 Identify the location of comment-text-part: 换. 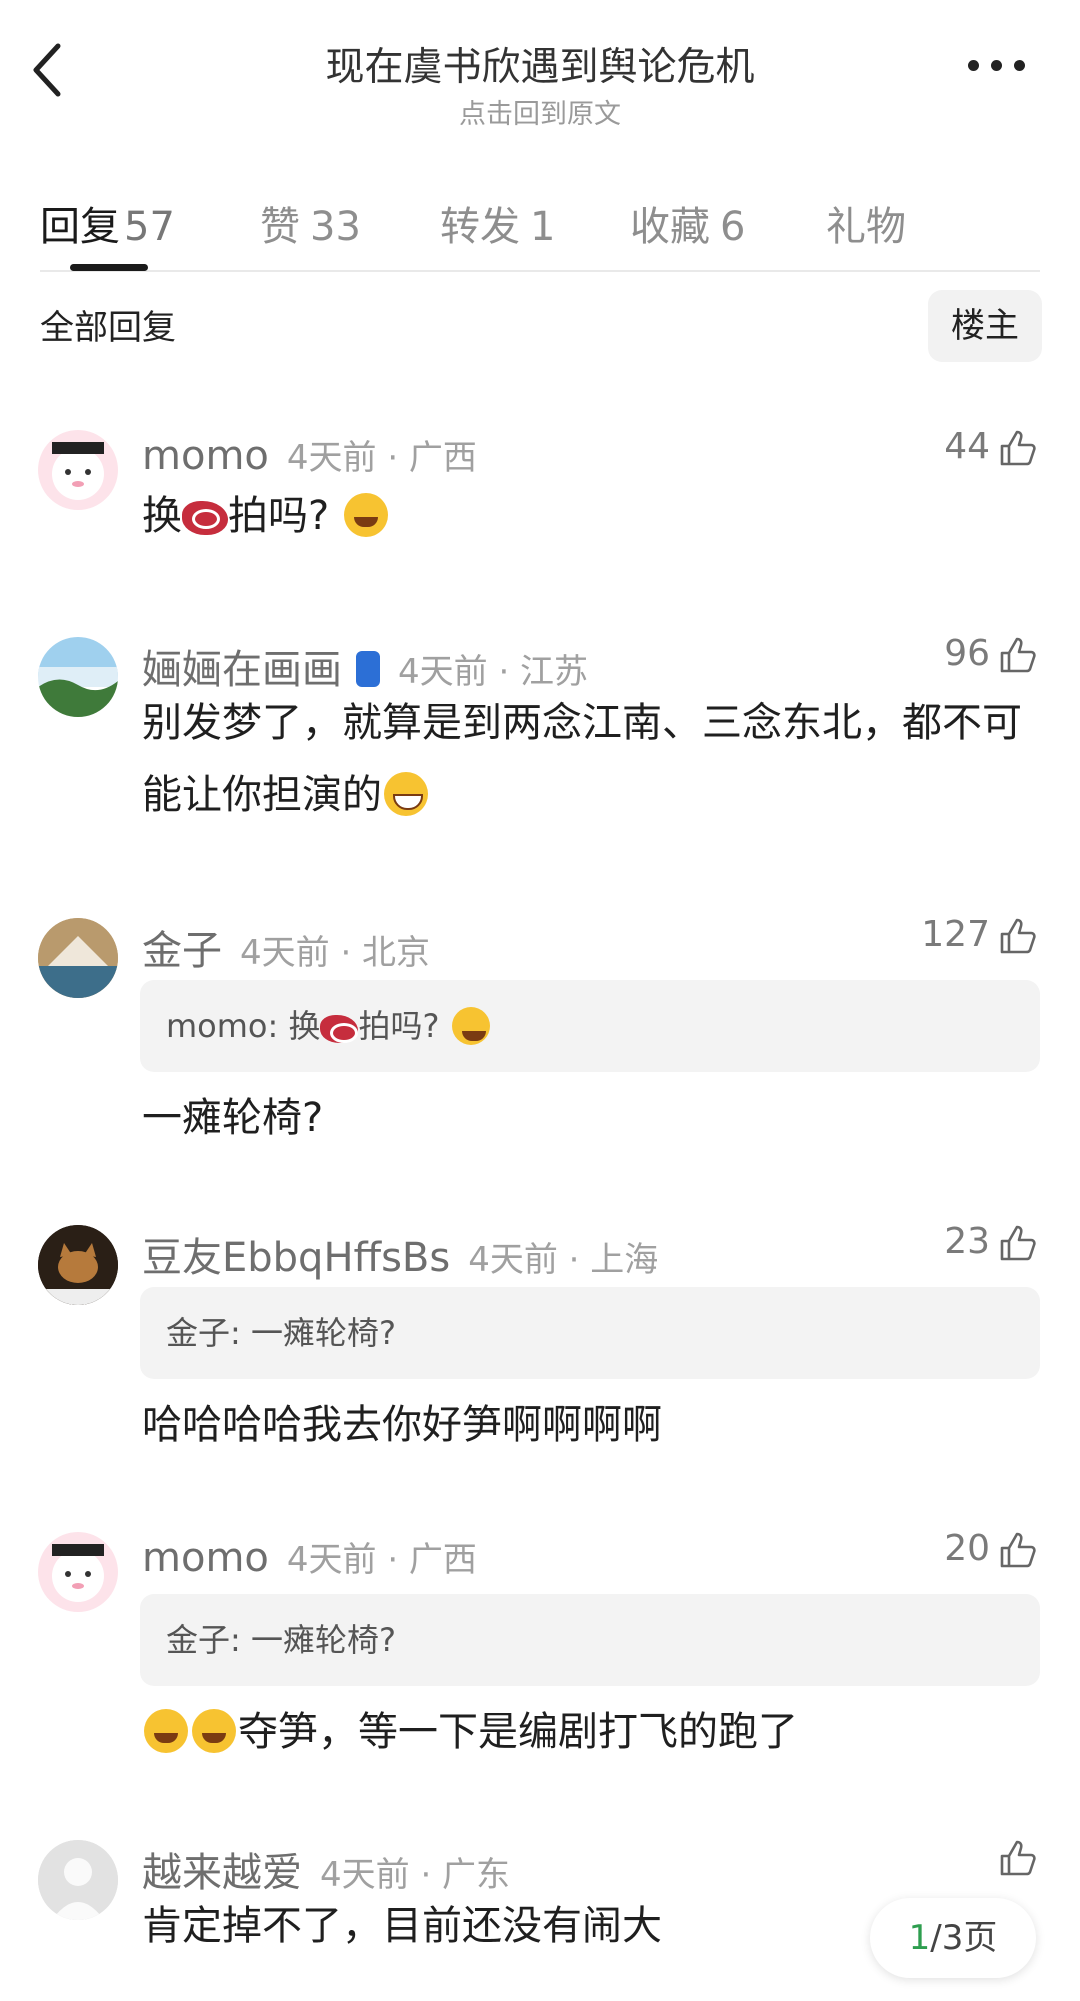
(162, 516).